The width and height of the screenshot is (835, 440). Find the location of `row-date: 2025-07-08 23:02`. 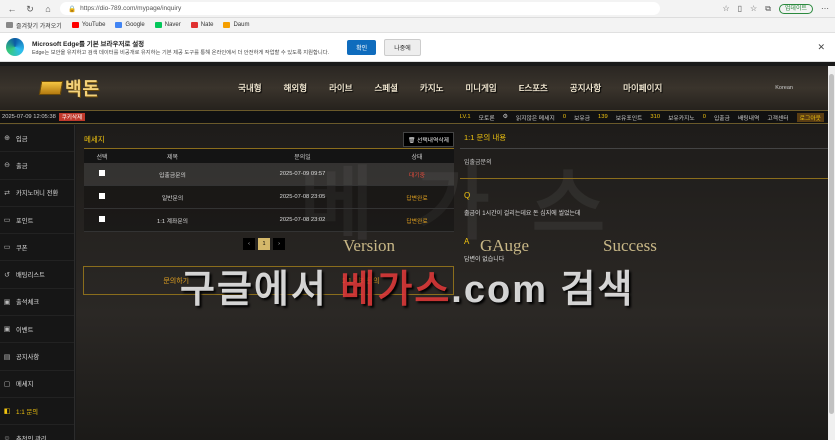

row-date: 2025-07-08 23:02 is located at coordinates (302, 220).